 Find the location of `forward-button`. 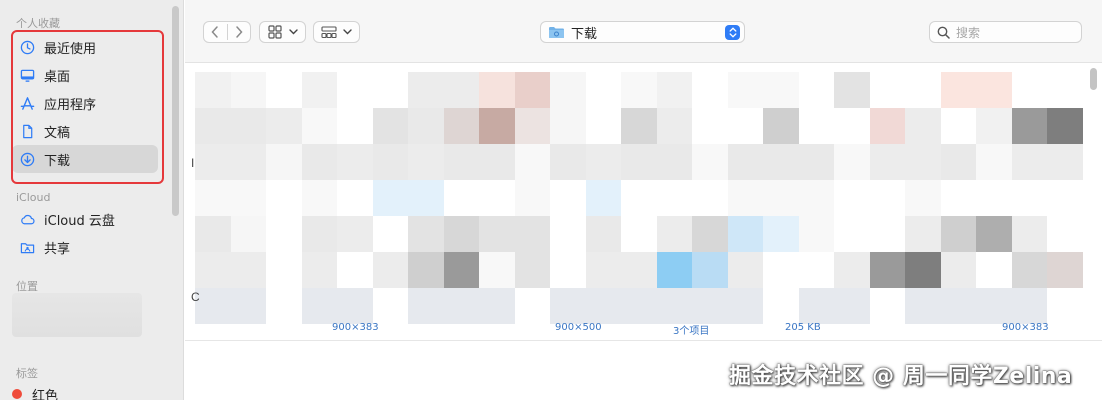

forward-button is located at coordinates (239, 32).